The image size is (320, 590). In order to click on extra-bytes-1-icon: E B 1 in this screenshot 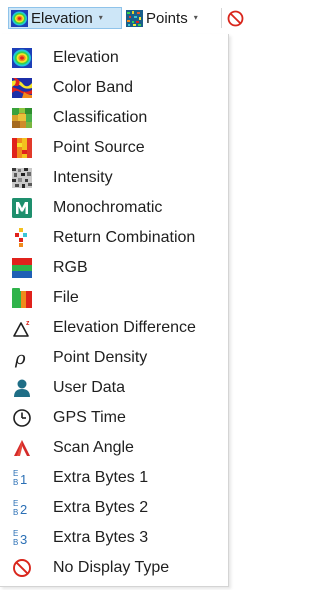, I will do `click(20, 478)`.